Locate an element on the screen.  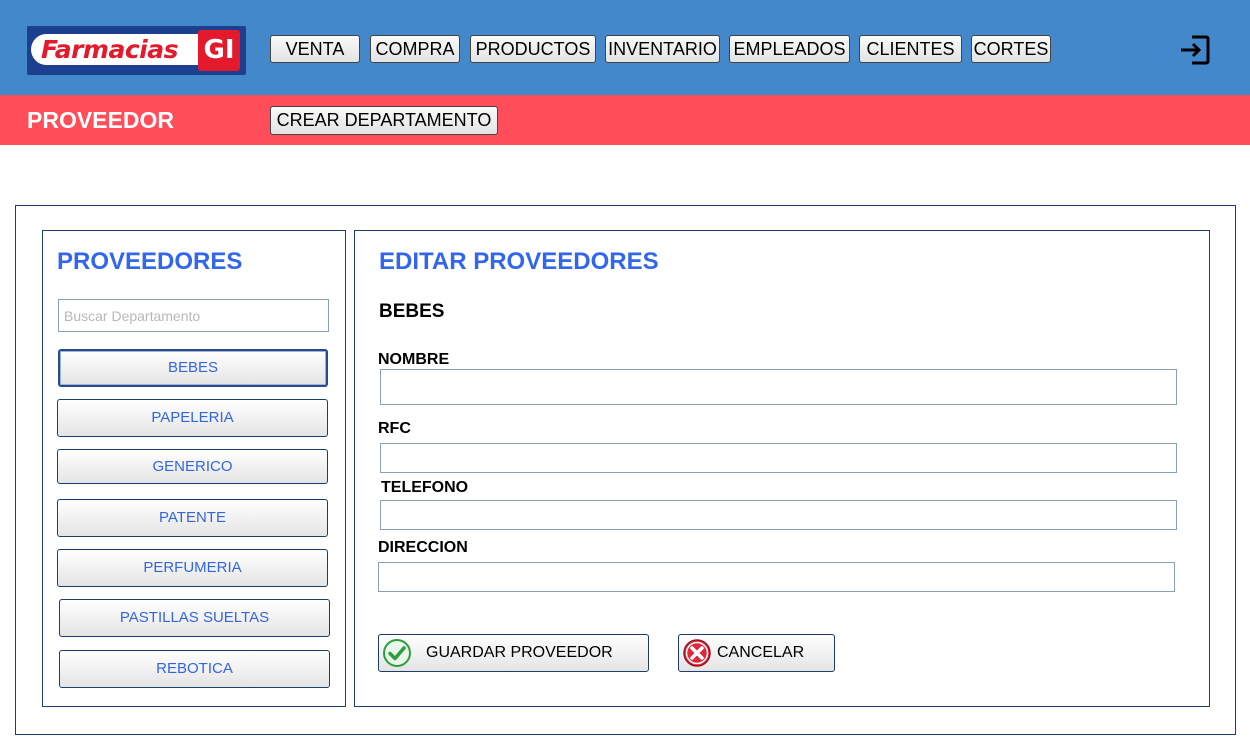
selected-department-name: BEBES is located at coordinates (412, 311).